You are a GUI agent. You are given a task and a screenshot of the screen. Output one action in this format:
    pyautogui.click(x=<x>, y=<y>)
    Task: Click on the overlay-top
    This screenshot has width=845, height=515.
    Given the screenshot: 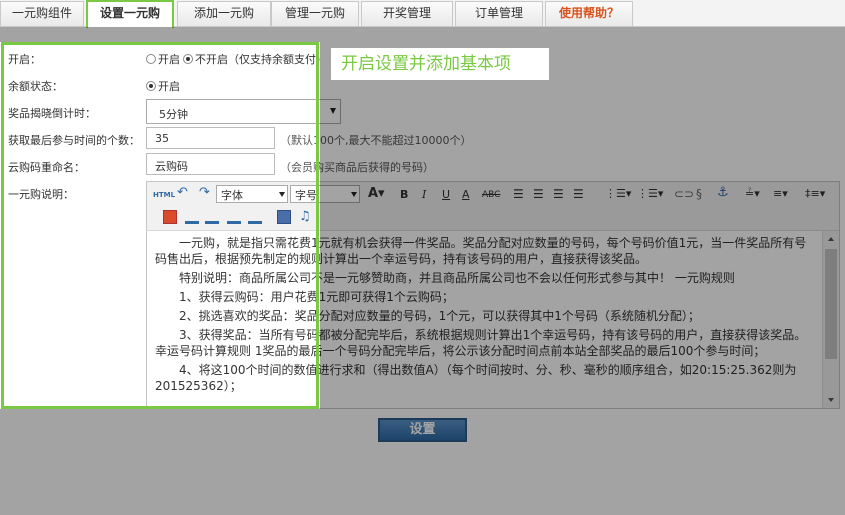 What is the action you would take?
    pyautogui.click(x=422, y=34)
    